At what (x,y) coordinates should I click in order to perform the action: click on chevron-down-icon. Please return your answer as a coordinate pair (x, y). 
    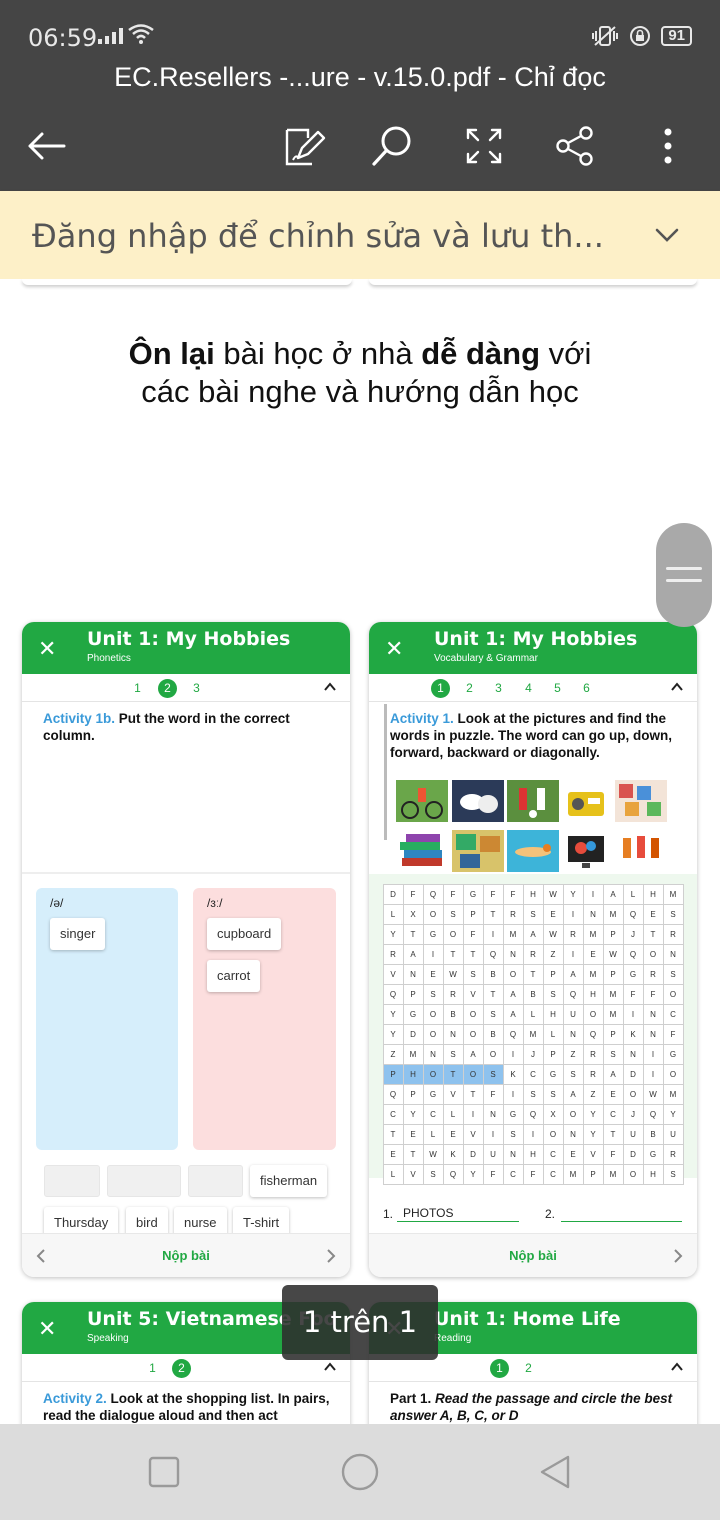
    Looking at the image, I should click on (667, 235).